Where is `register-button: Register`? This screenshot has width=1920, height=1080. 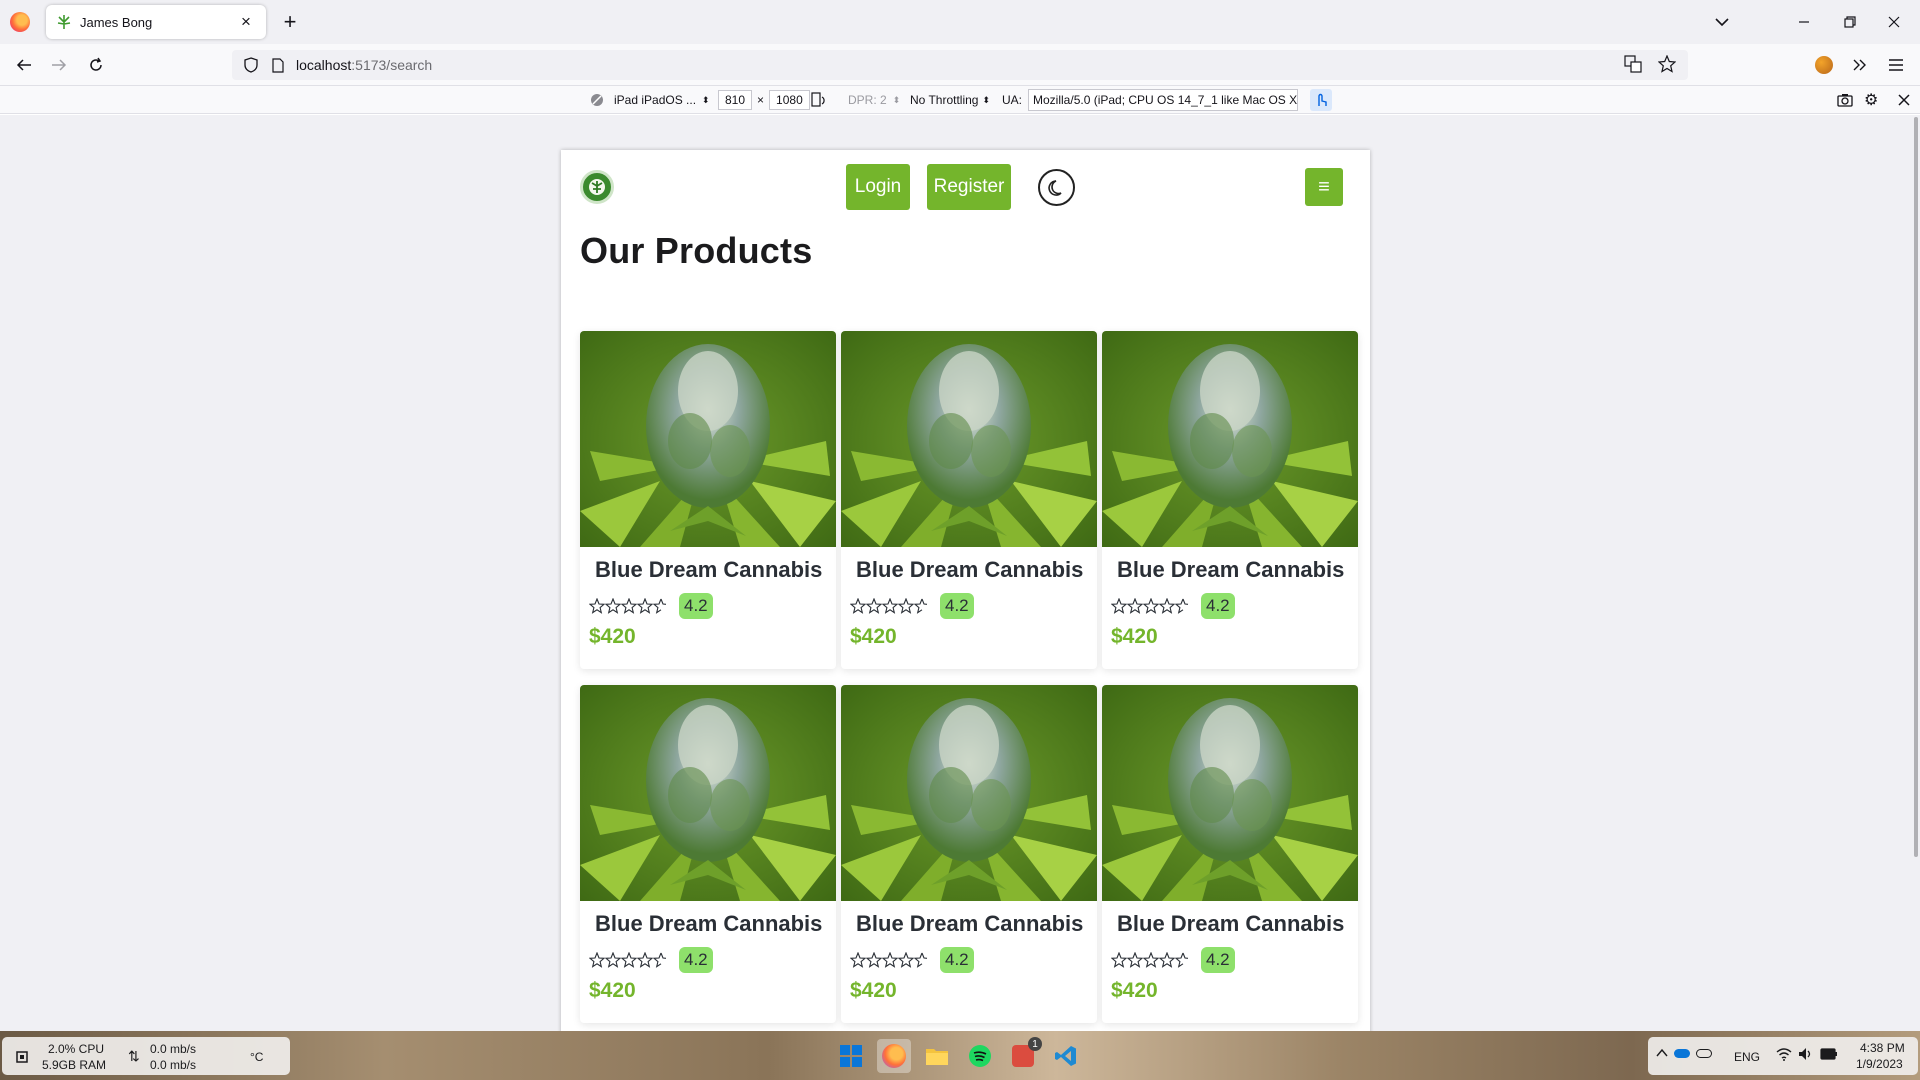 register-button: Register is located at coordinates (969, 187).